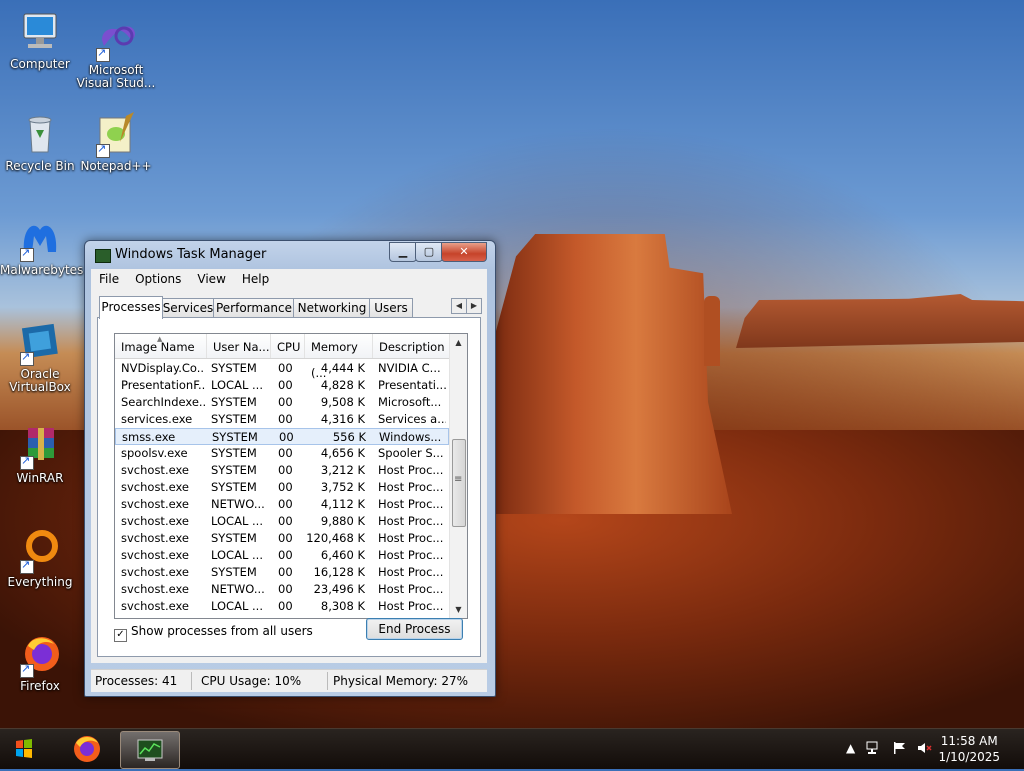  What do you see at coordinates (429, 252) in the screenshot?
I see `maximize-button: ▢` at bounding box center [429, 252].